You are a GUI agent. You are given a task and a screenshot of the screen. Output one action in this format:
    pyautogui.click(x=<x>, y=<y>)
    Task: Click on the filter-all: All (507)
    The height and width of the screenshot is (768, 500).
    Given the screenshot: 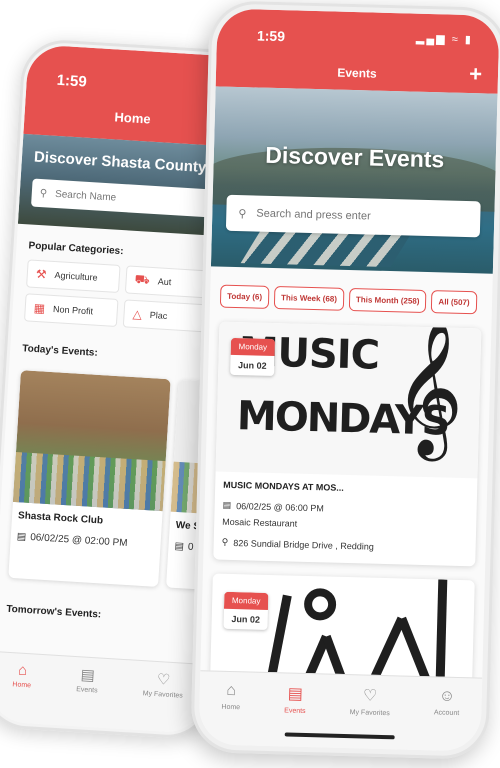 What is the action you would take?
    pyautogui.click(x=454, y=302)
    